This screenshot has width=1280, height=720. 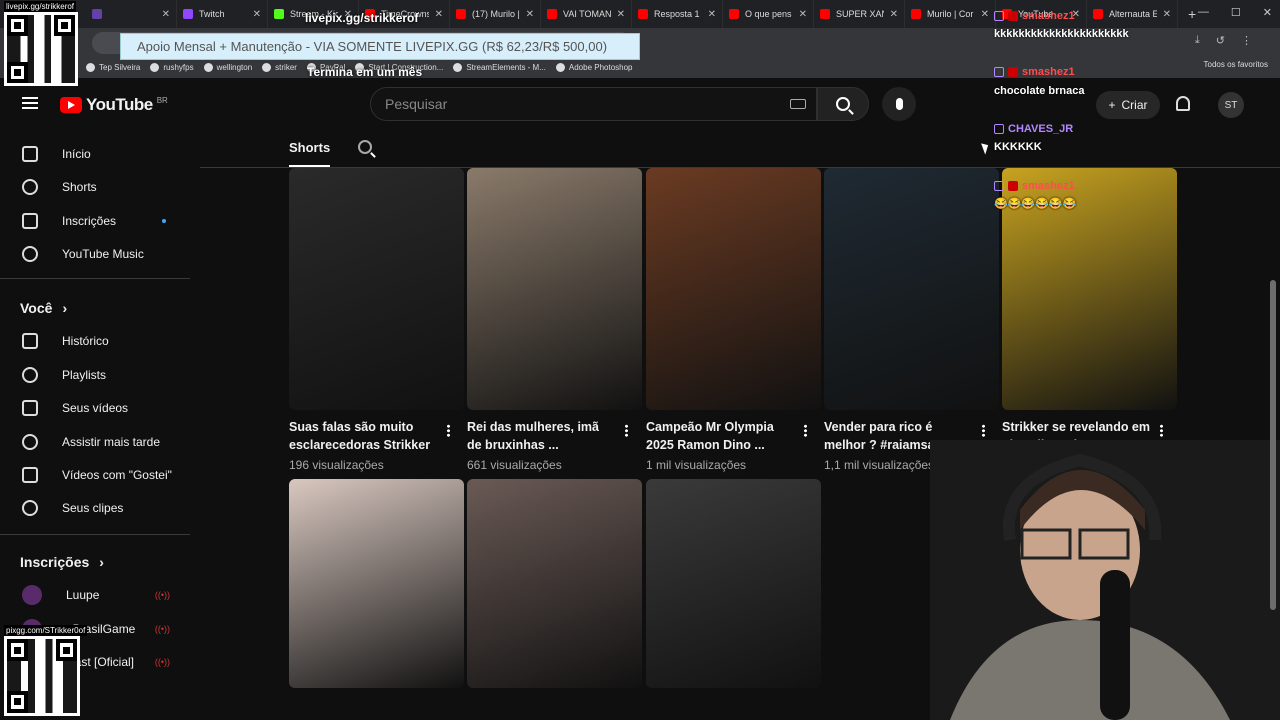 What do you see at coordinates (102, 375) in the screenshot?
I see `sidebar-item-you-1: Playlists` at bounding box center [102, 375].